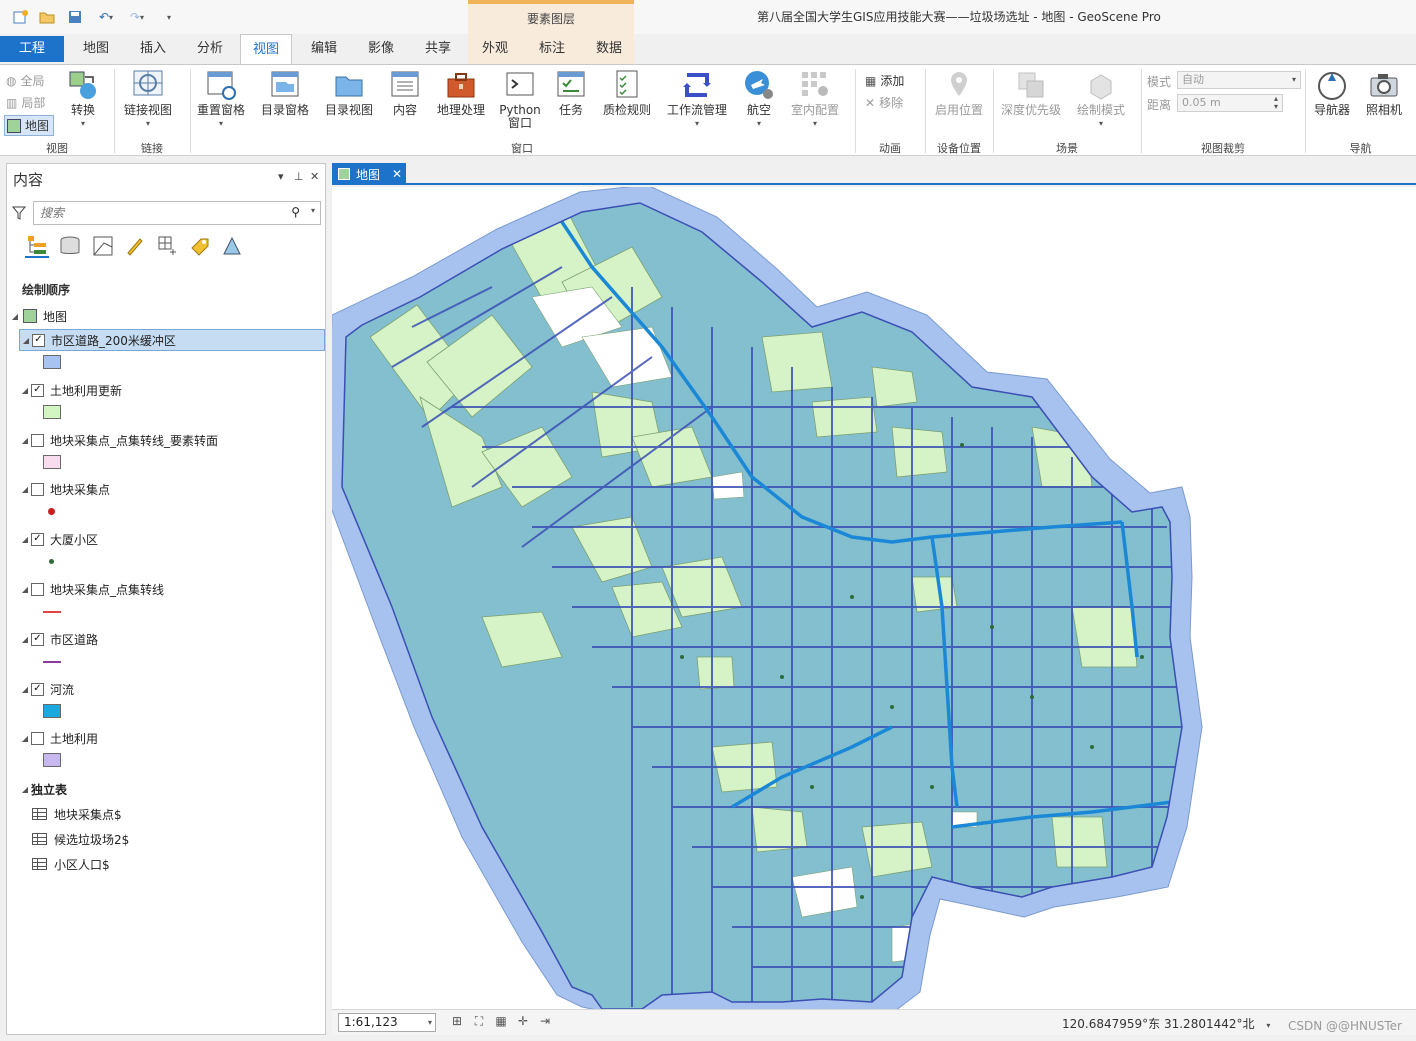 This screenshot has width=1416, height=1041. Describe the element at coordinates (387, 1022) in the screenshot. I see `scale-dropdown: 1:61,123 ▾` at that location.